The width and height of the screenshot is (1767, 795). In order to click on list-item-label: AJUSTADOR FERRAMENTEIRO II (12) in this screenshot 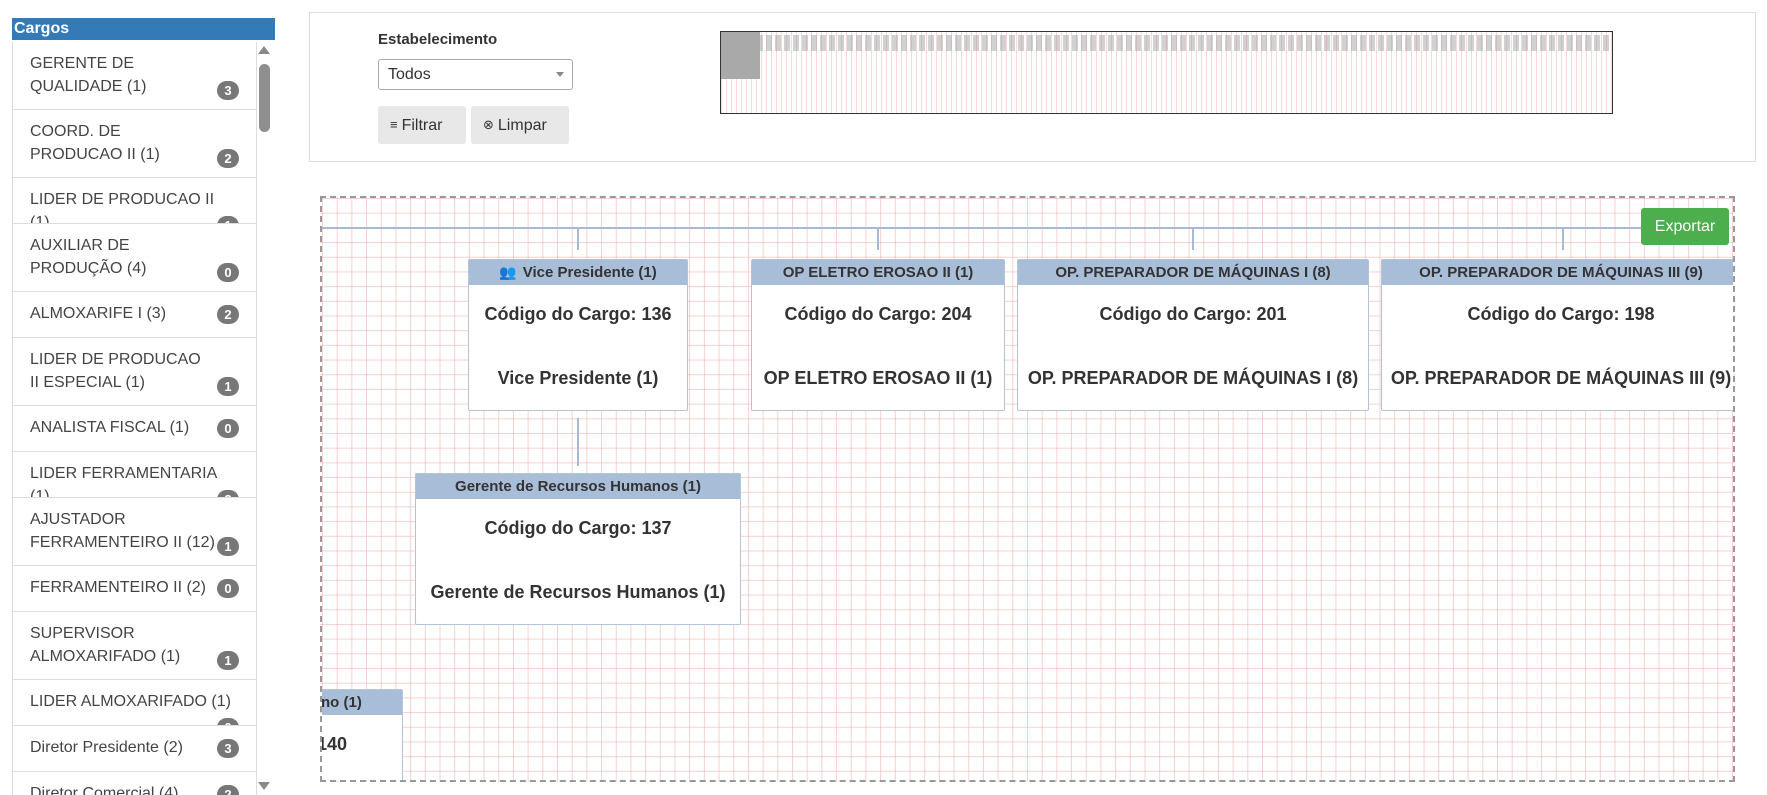, I will do `click(122, 531)`.